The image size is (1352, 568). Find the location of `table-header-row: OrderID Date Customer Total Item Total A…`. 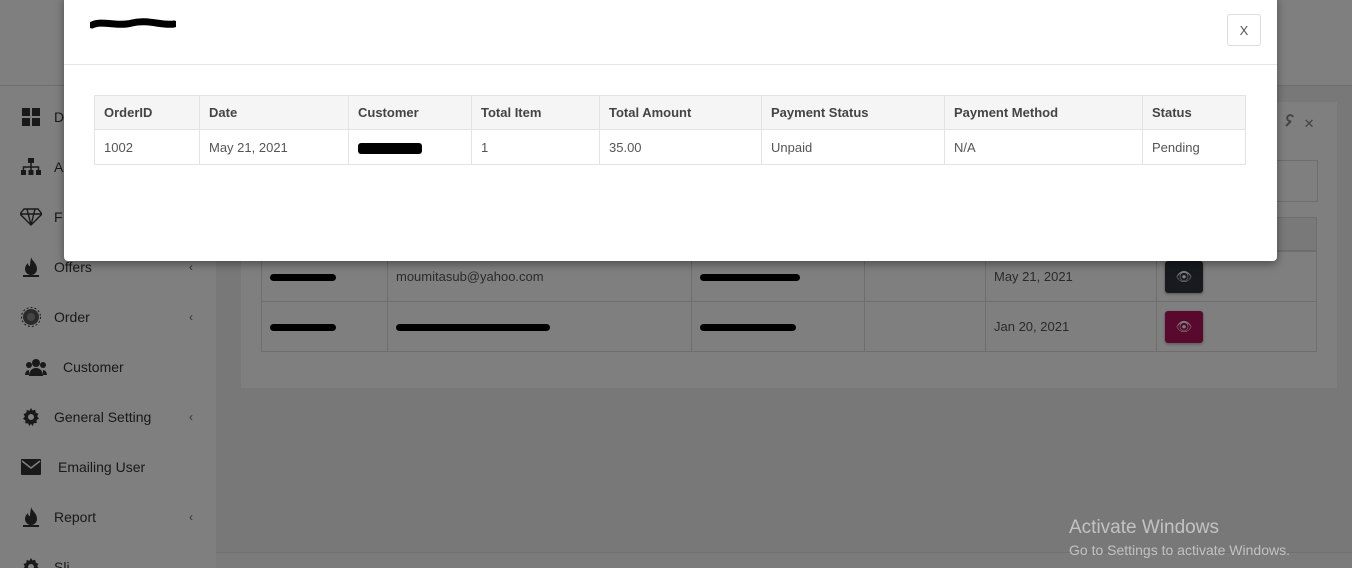

table-header-row: OrderID Date Customer Total Item Total A… is located at coordinates (670, 112).